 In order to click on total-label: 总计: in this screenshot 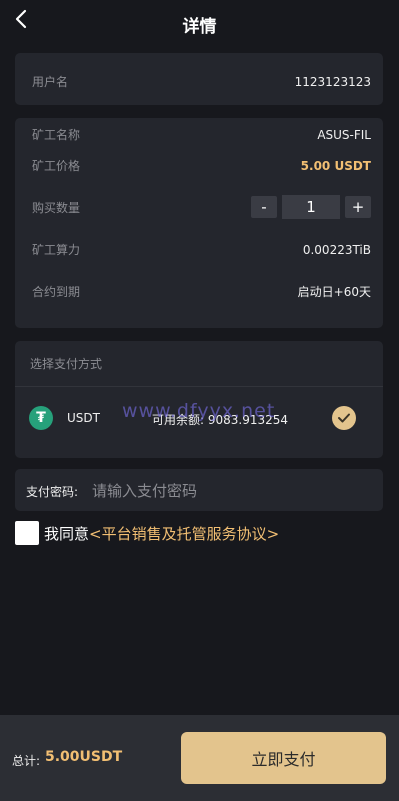, I will do `click(26, 761)`.